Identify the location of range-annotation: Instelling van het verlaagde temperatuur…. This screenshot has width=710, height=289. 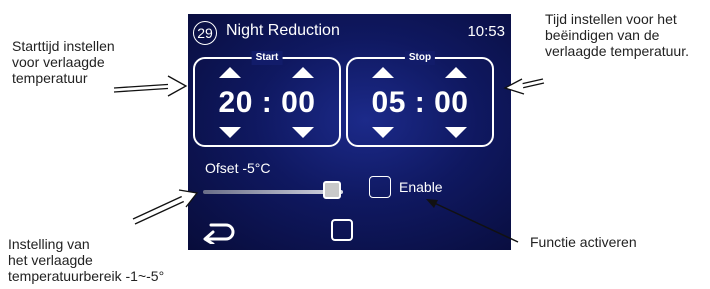
(86, 260).